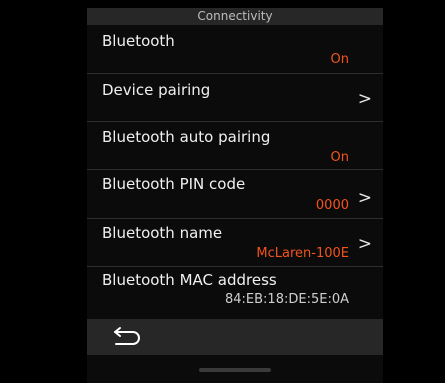  What do you see at coordinates (189, 280) in the screenshot?
I see `row-label: Bluetooth MAC address` at bounding box center [189, 280].